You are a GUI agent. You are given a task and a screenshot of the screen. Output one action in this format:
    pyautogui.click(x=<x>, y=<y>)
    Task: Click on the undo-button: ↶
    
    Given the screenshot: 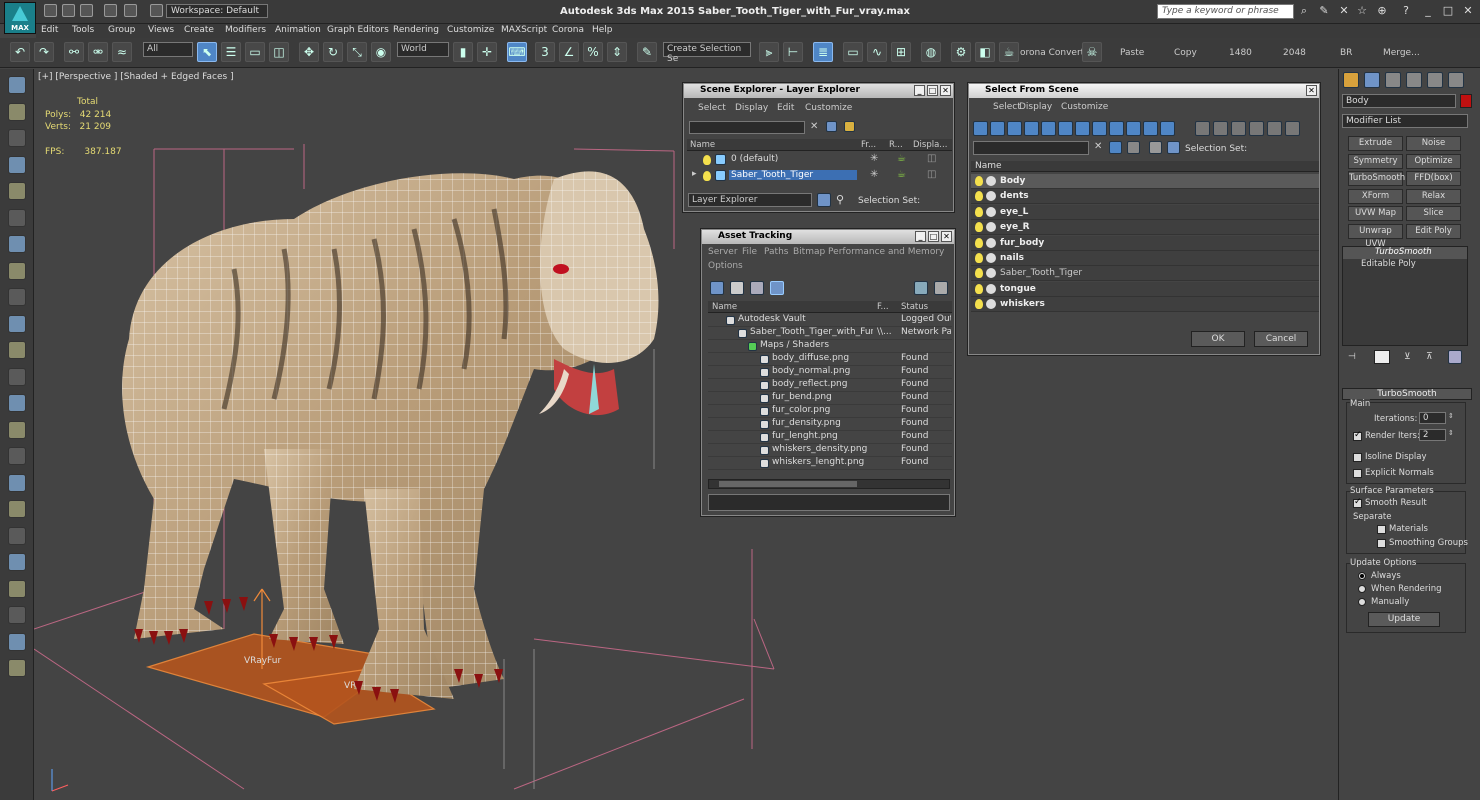 What is the action you would take?
    pyautogui.click(x=20, y=52)
    